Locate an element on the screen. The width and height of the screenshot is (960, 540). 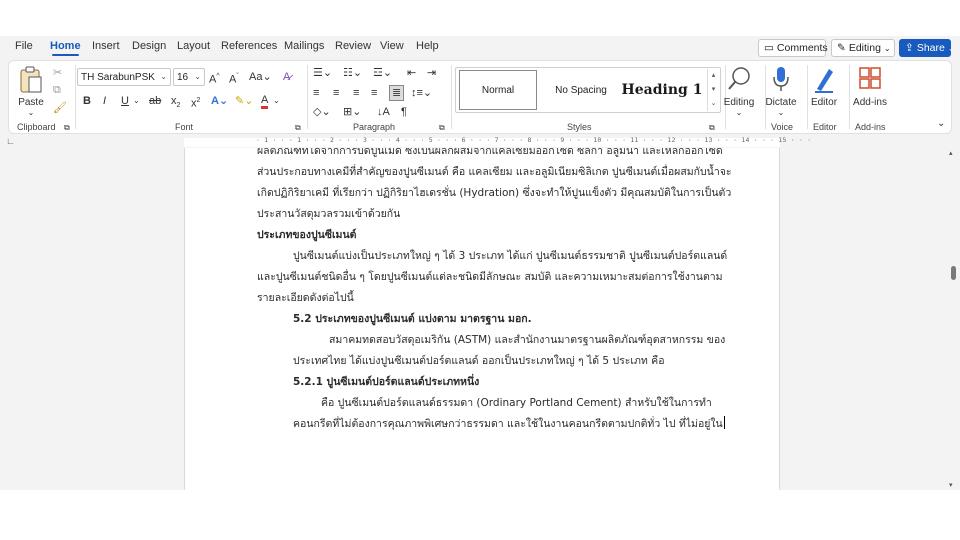
styles-group-label: Styles is located at coordinates (579, 127).